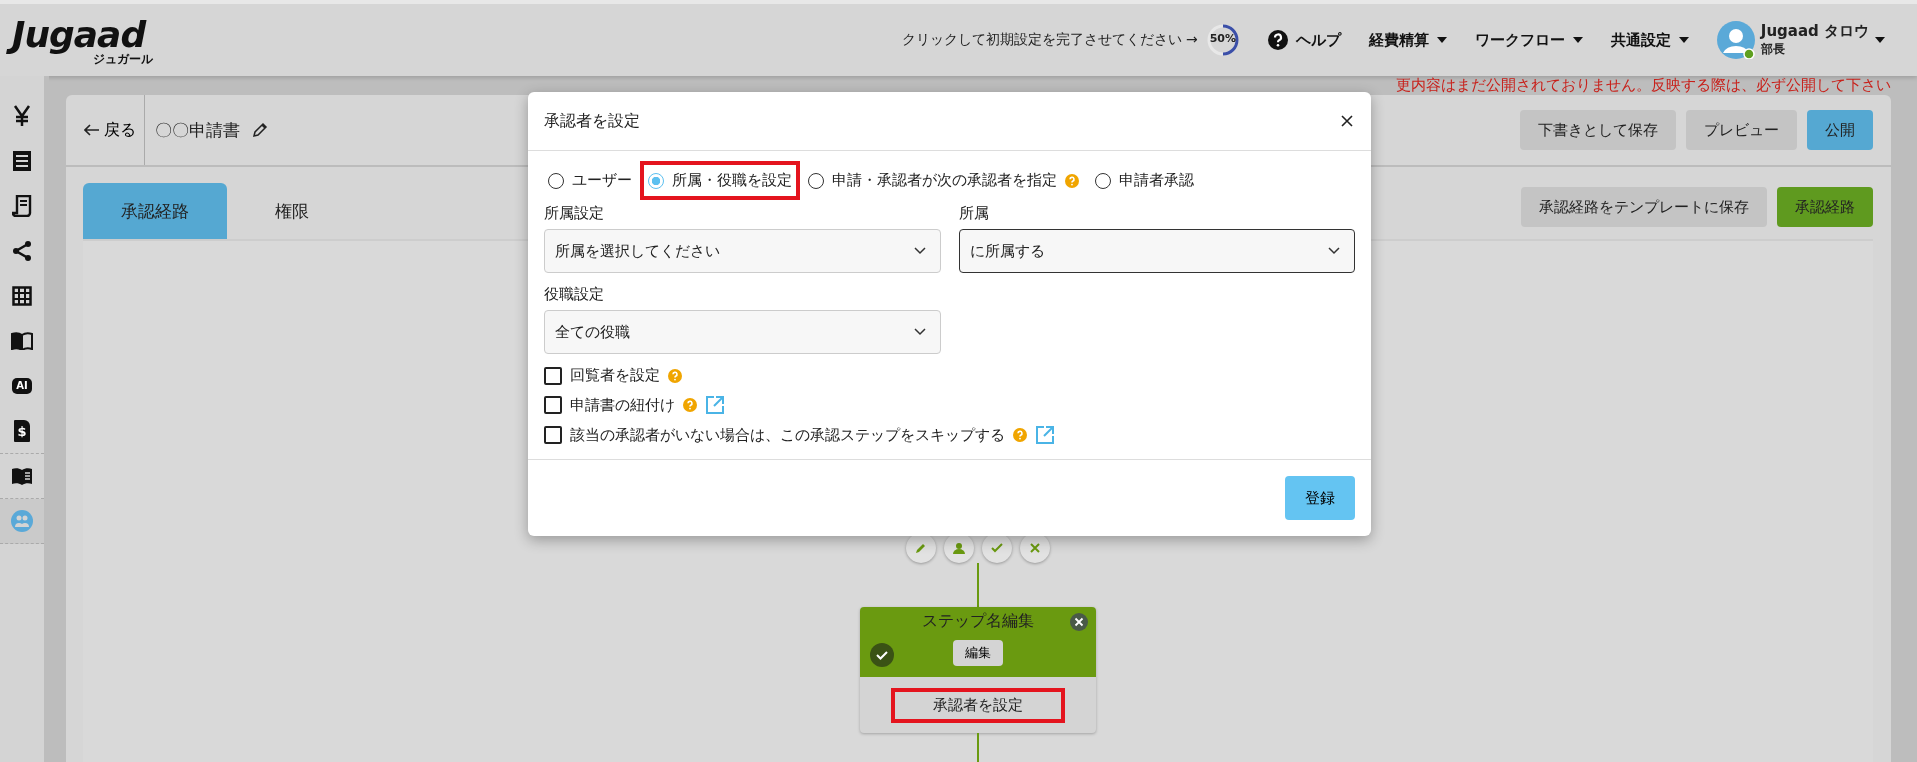  I want to click on field-label: 所属設定, so click(574, 213).